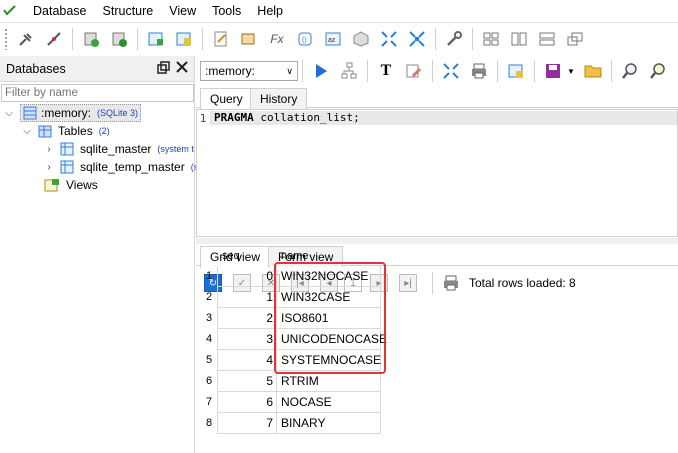 This screenshot has width=678, height=453. Describe the element at coordinates (329, 381) in the screenshot. I see `cell-name: RTRIM` at that location.